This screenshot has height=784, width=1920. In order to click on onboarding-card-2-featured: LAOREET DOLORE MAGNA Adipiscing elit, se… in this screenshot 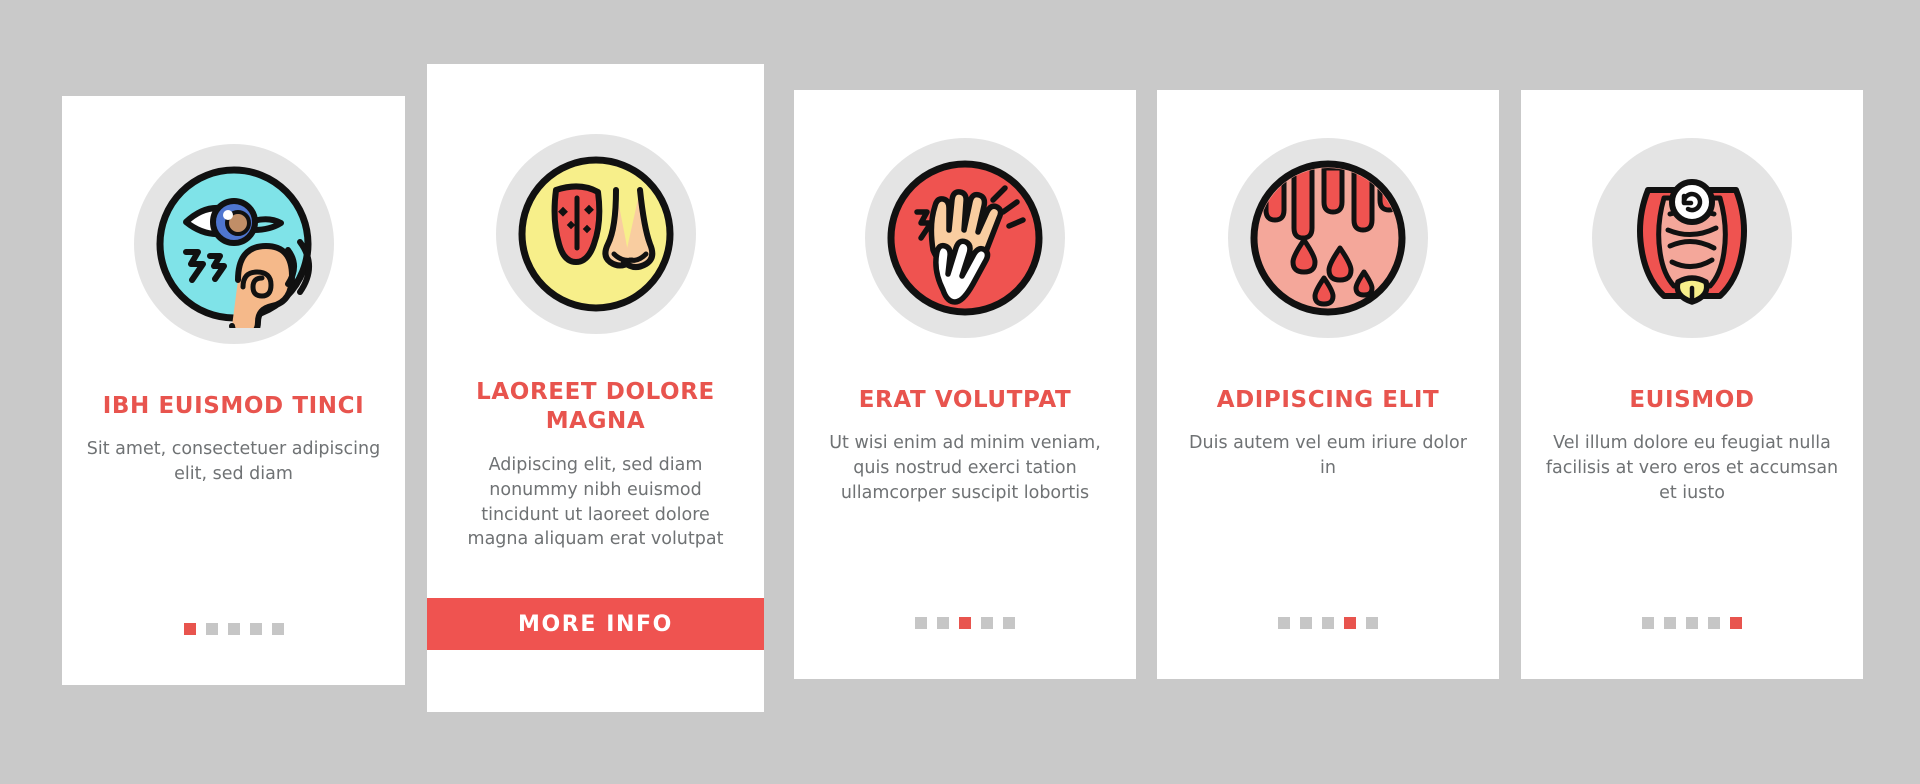, I will do `click(595, 388)`.